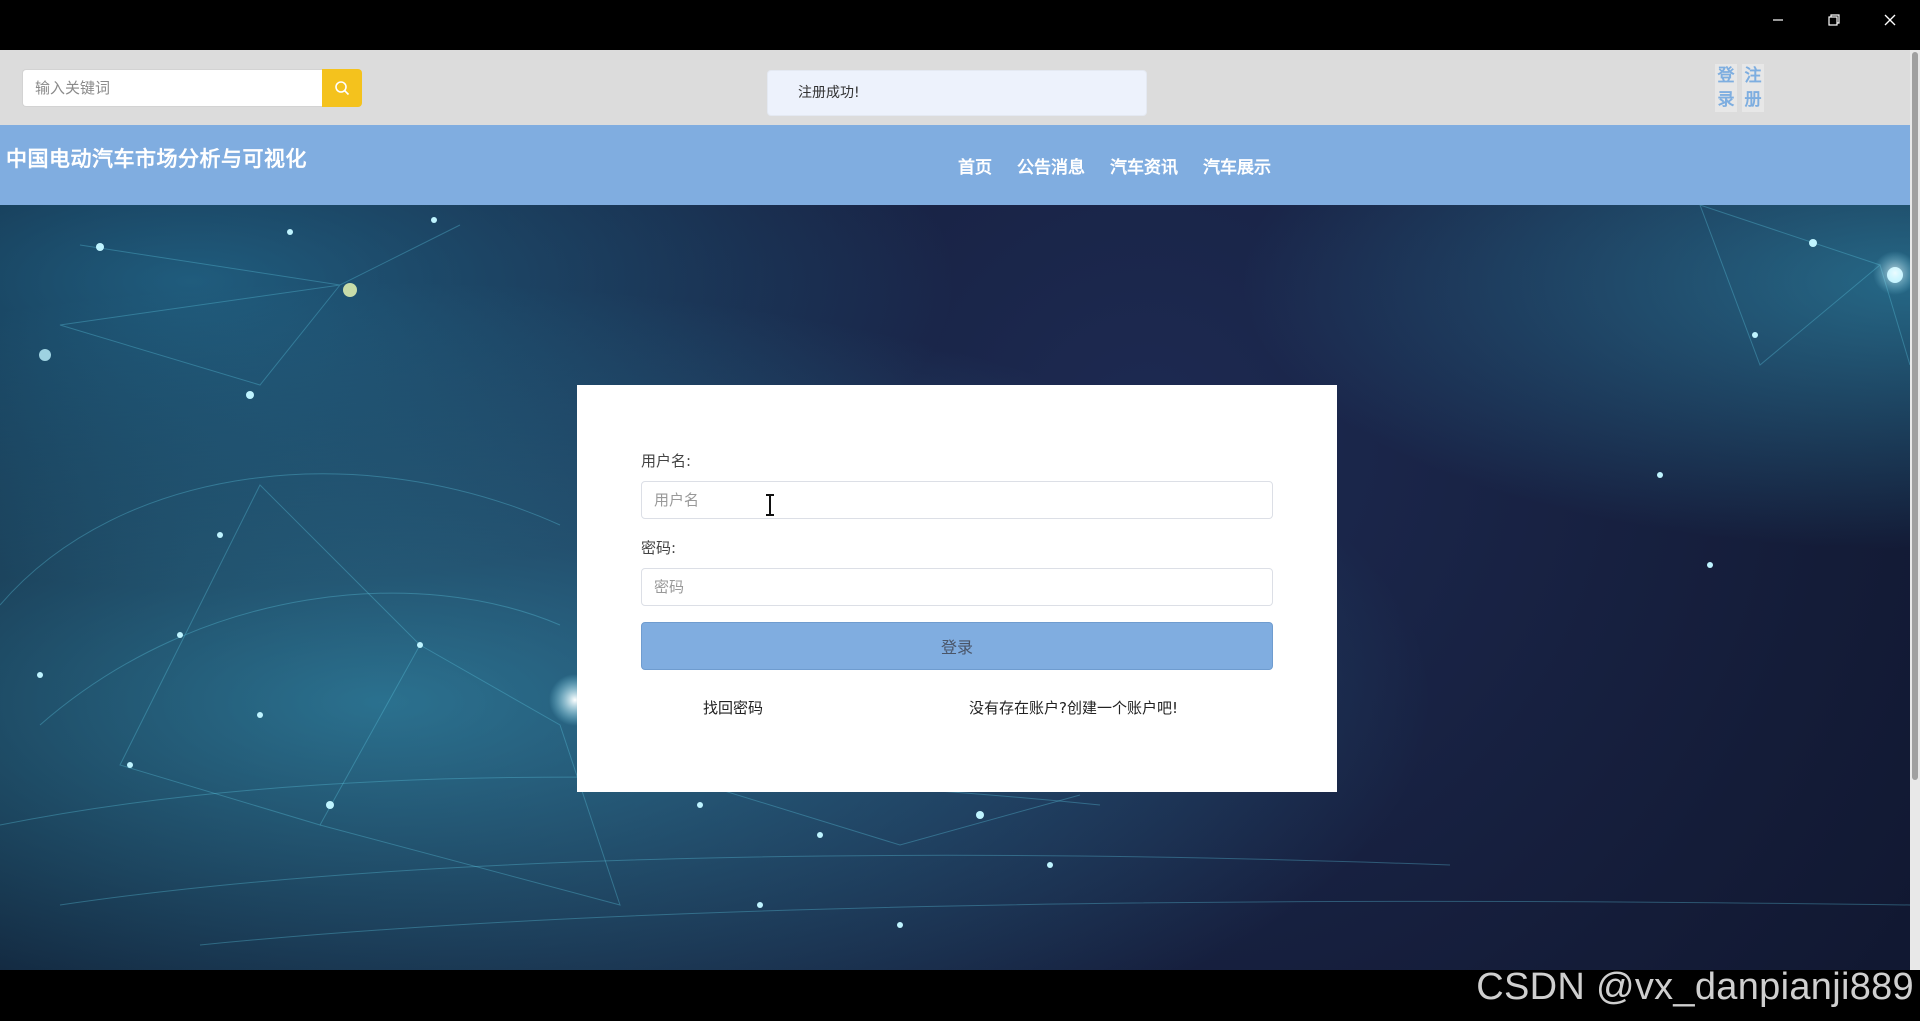 This screenshot has width=1920, height=1021. What do you see at coordinates (1753, 88) in the screenshot?
I see `register-link: 注册` at bounding box center [1753, 88].